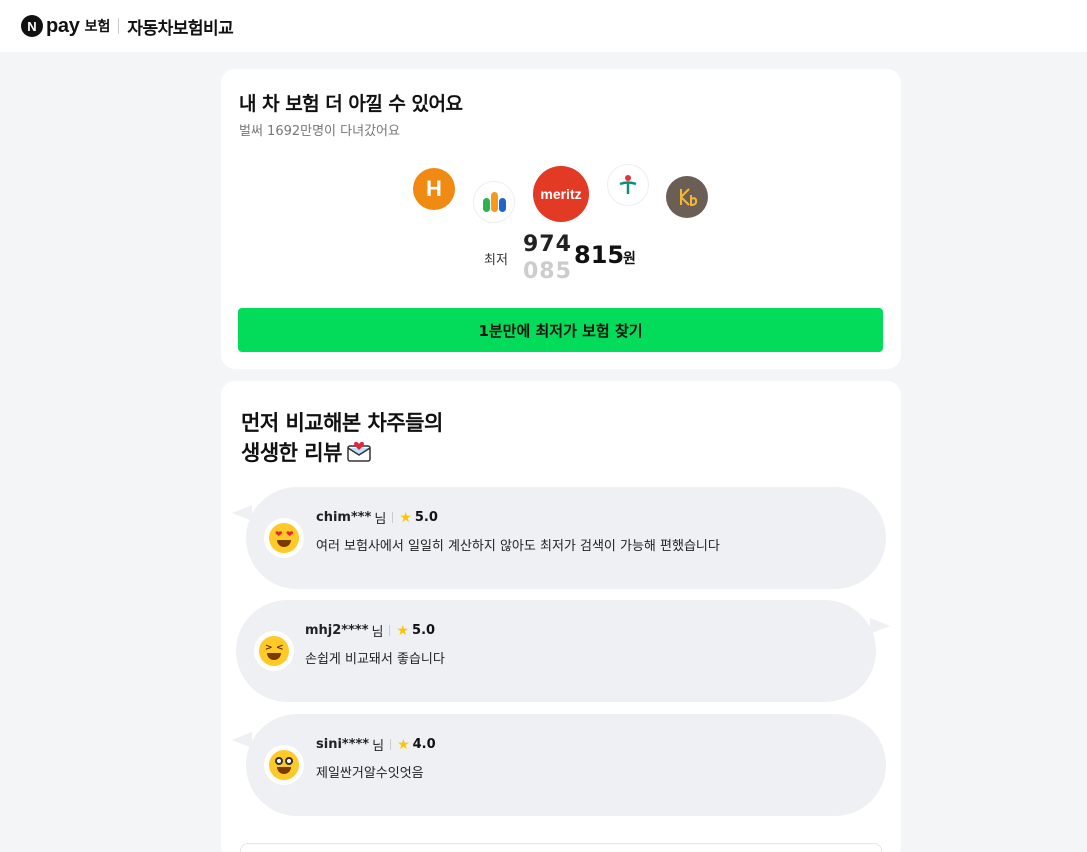 The image size is (1087, 852). What do you see at coordinates (342, 423) in the screenshot?
I see `reviews-title-line1: 먼저 비교해본 차주들의` at bounding box center [342, 423].